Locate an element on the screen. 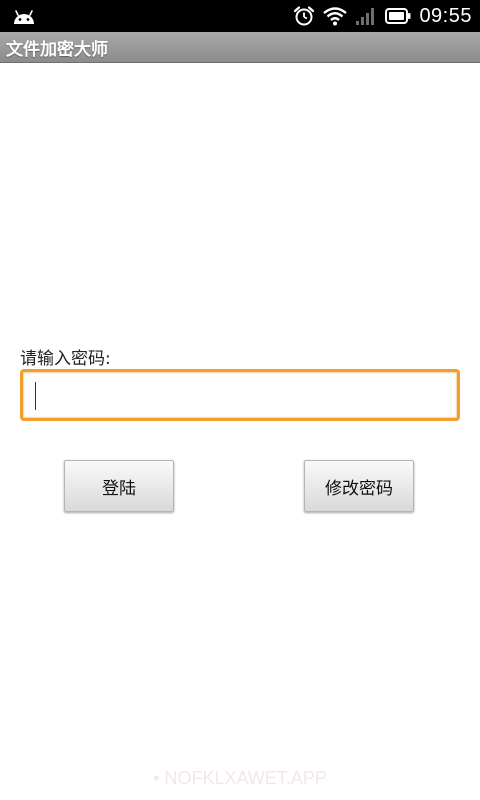  battery-icon is located at coordinates (398, 16).